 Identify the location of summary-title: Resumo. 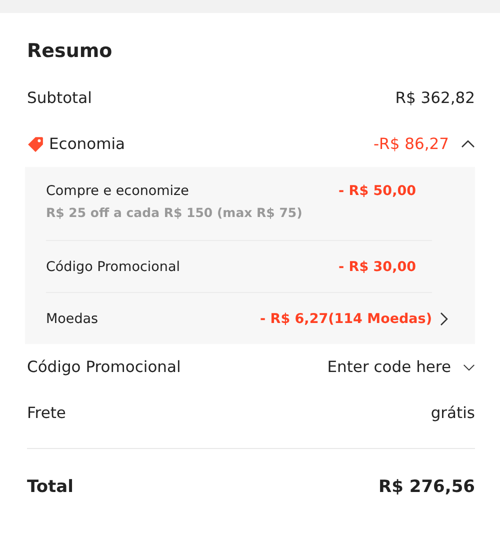
(70, 51).